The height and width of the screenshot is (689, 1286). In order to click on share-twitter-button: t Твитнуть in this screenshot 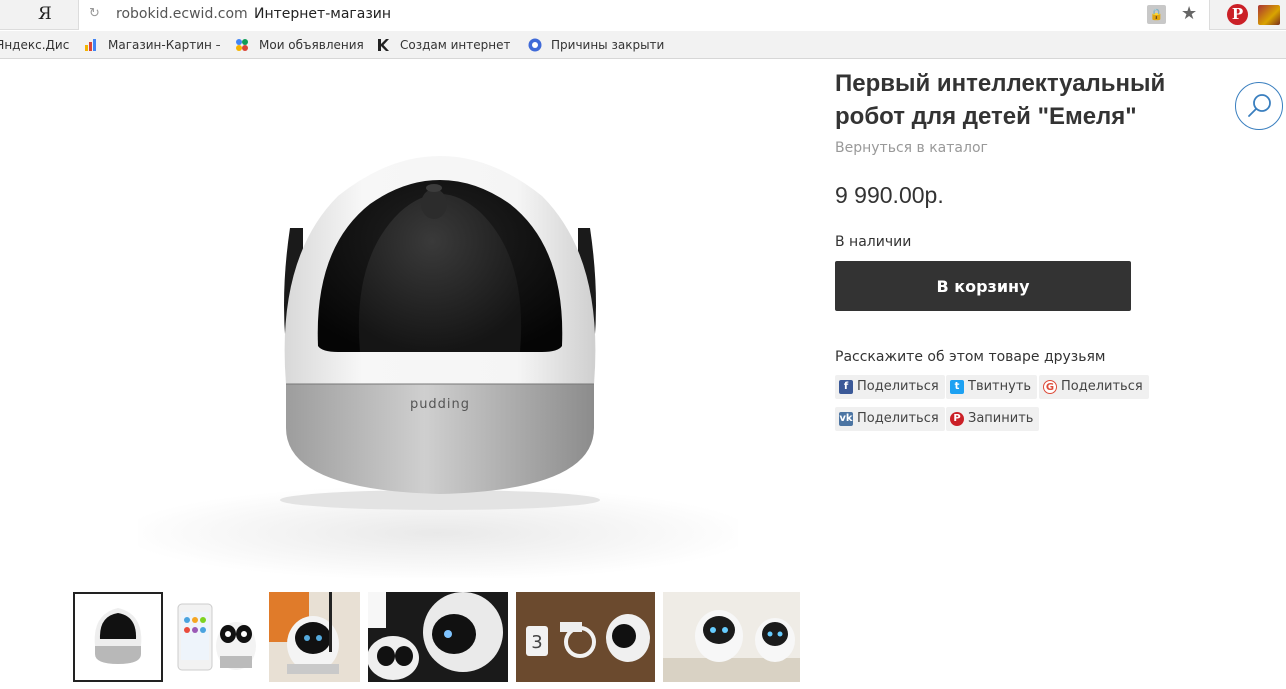, I will do `click(992, 387)`.